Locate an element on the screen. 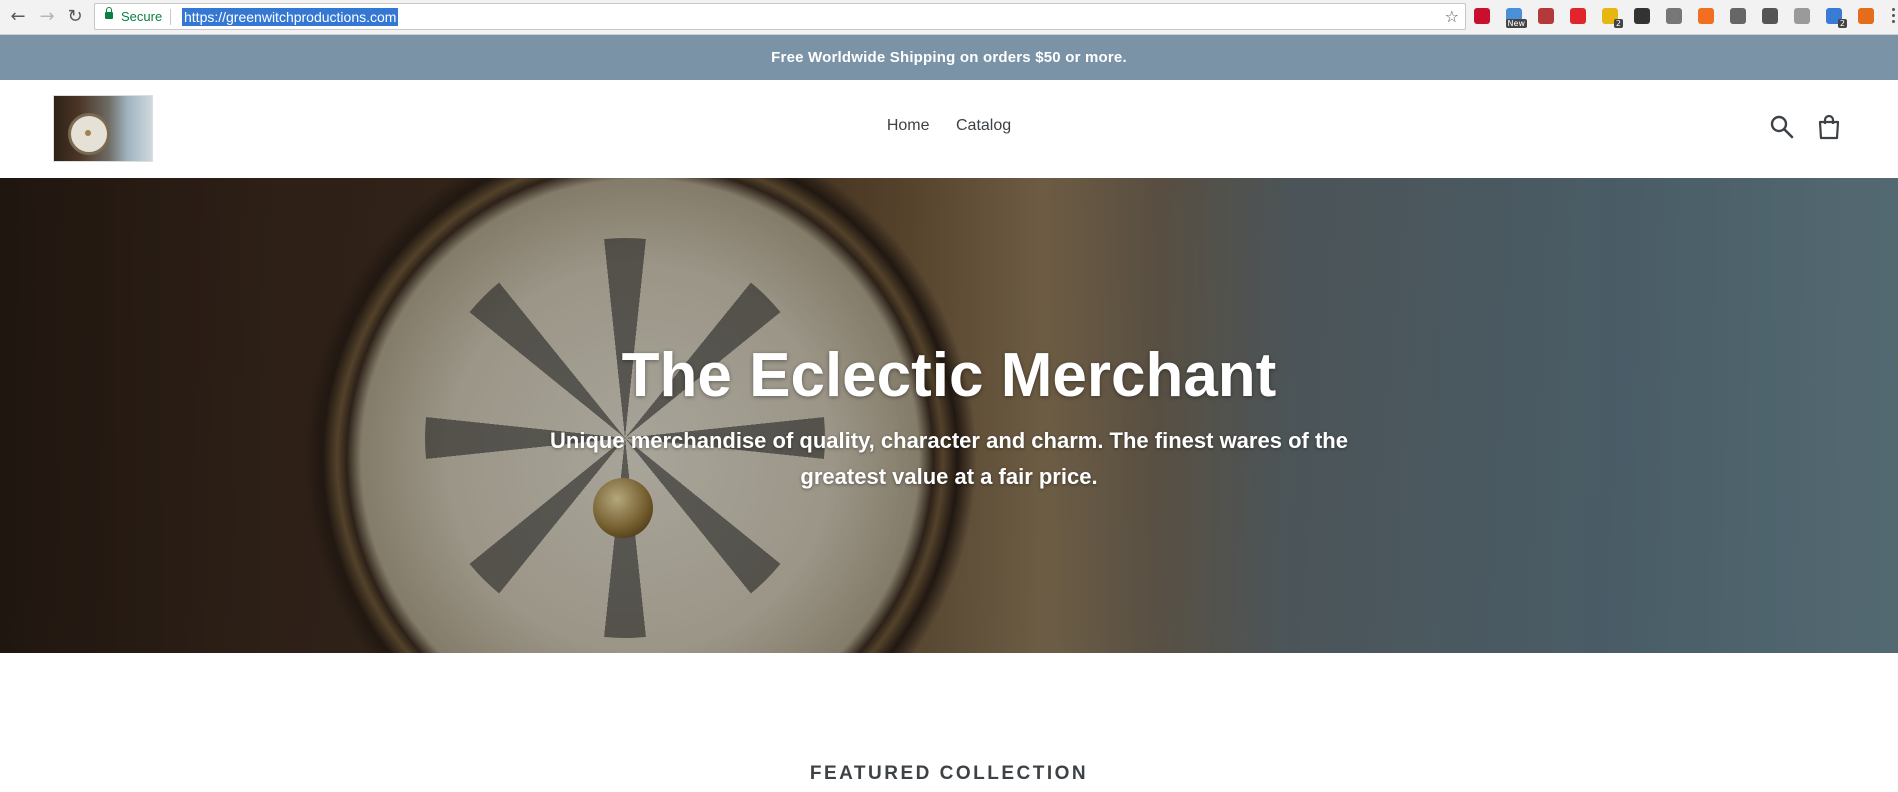  cloud-icon is located at coordinates (1802, 16).